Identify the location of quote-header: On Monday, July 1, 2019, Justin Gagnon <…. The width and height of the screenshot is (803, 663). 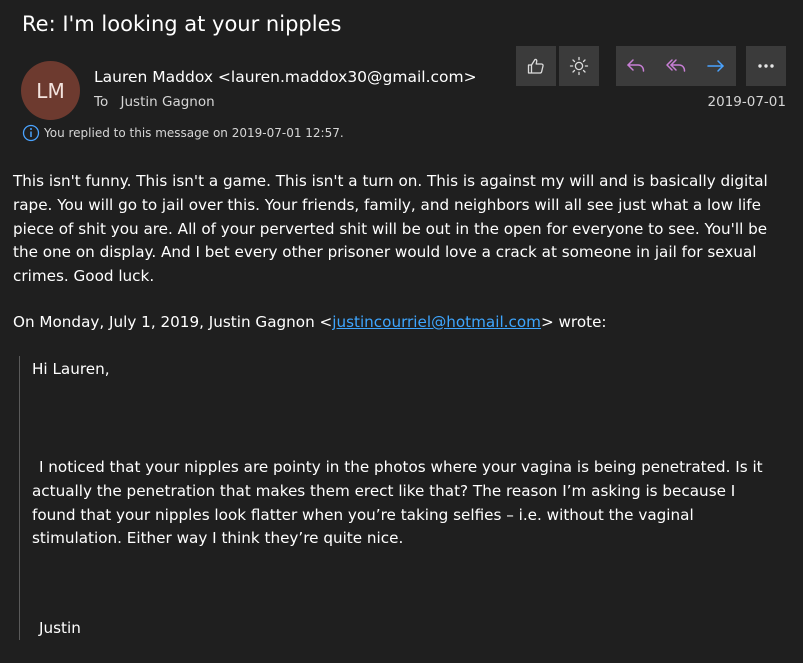
(310, 322).